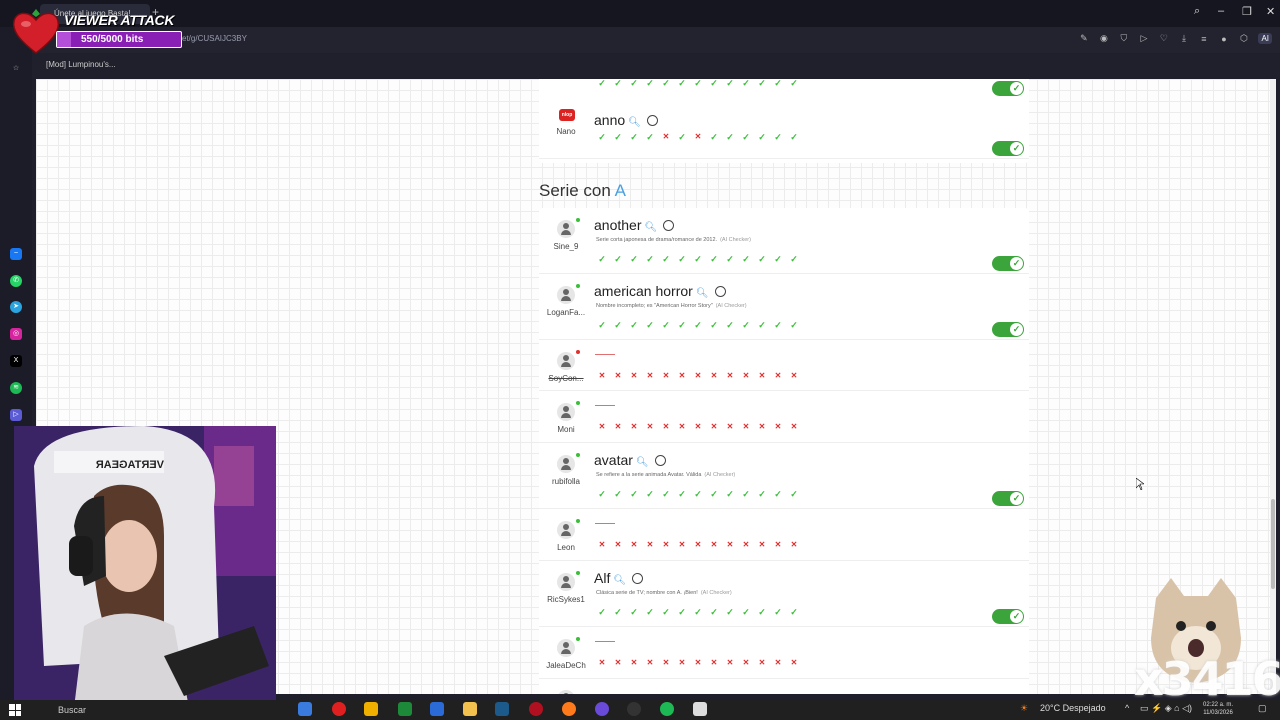 This screenshot has width=1280, height=720. What do you see at coordinates (16, 361) in the screenshot?
I see `x-icon: X` at bounding box center [16, 361].